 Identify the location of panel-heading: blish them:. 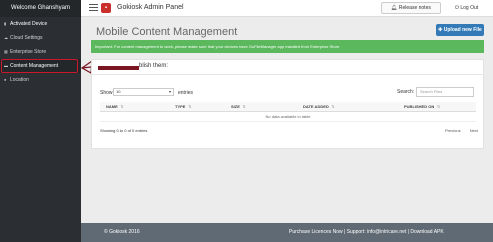
(287, 67).